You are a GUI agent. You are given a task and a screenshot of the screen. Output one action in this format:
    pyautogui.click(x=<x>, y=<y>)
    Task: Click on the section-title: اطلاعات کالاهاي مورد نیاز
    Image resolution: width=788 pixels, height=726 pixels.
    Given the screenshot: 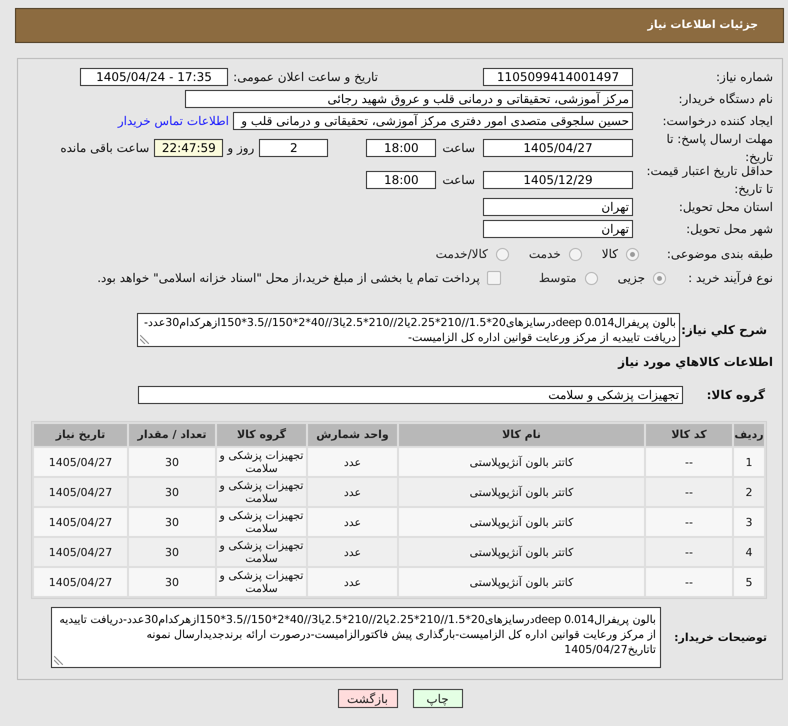 What is the action you would take?
    pyautogui.click(x=695, y=362)
    